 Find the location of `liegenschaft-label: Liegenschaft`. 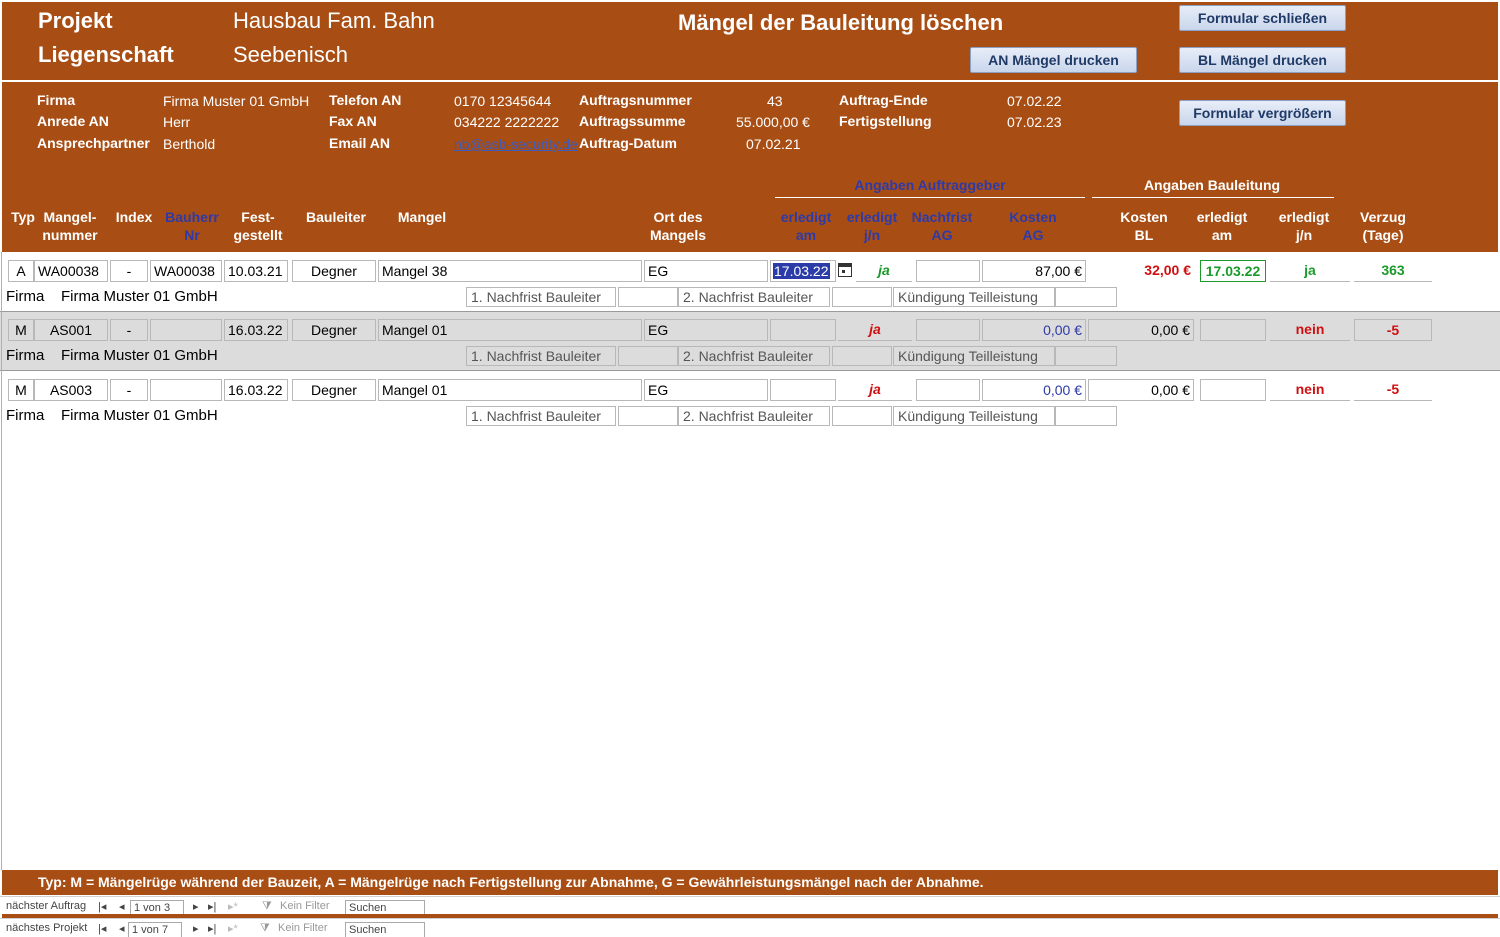

liegenschaft-label: Liegenschaft is located at coordinates (106, 54).